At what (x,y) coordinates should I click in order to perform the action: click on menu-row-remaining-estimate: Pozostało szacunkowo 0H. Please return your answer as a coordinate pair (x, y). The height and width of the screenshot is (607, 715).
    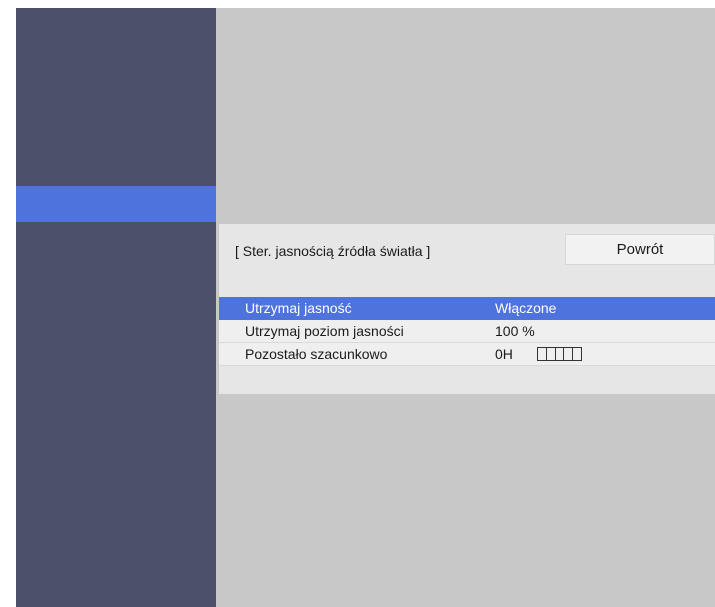
    Looking at the image, I should click on (467, 354).